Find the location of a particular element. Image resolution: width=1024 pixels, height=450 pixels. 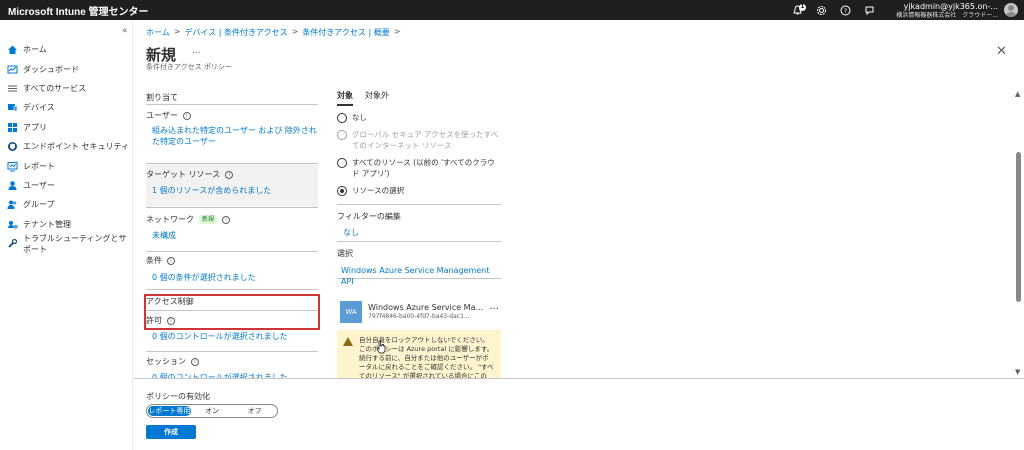

toggle-report-only: レポート専用 is located at coordinates (169, 411).